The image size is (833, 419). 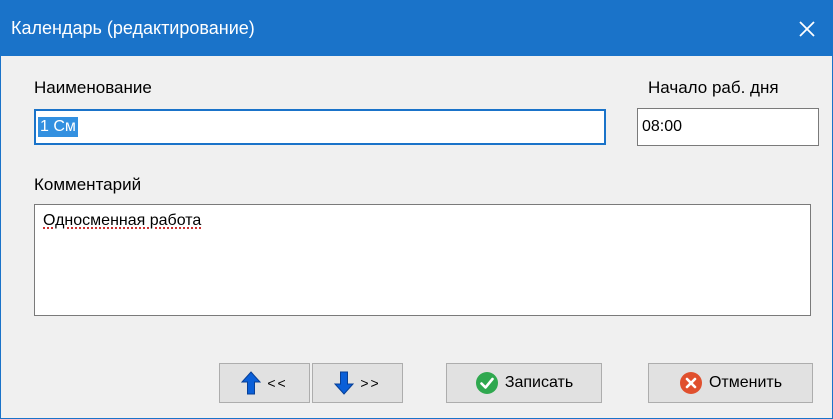 What do you see at coordinates (690, 383) in the screenshot?
I see `x-circle-icon` at bounding box center [690, 383].